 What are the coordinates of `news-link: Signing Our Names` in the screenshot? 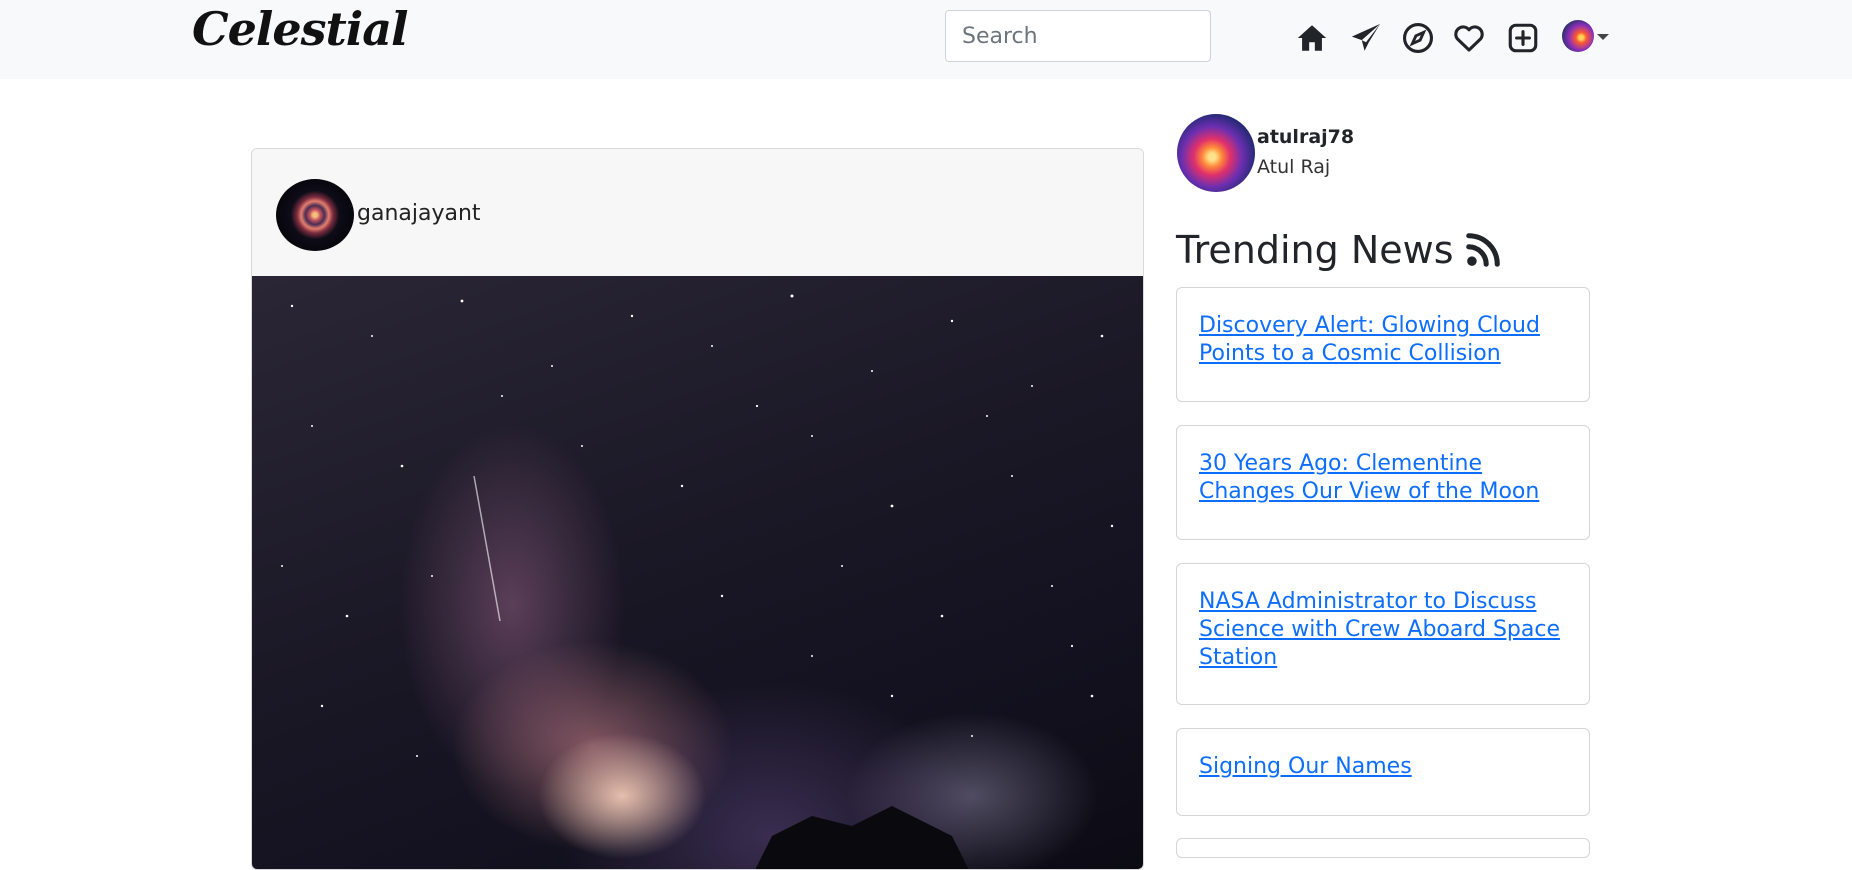 It's located at (1305, 766).